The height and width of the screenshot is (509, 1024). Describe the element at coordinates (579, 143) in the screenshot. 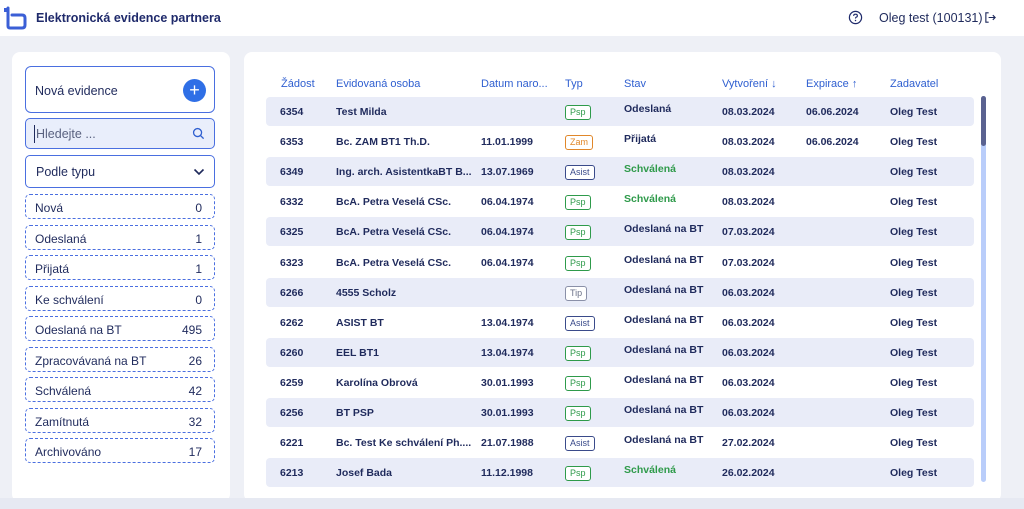

I see `type-badge: Zam` at that location.